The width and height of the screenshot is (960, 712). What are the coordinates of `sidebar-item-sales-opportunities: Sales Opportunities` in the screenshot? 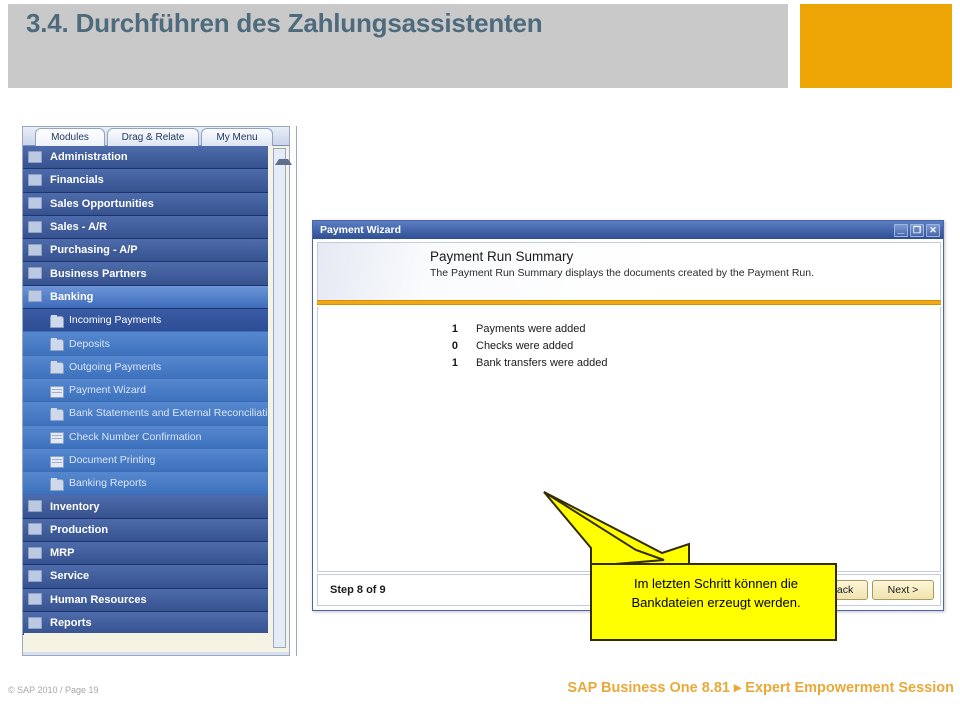 It's located at (145, 204).